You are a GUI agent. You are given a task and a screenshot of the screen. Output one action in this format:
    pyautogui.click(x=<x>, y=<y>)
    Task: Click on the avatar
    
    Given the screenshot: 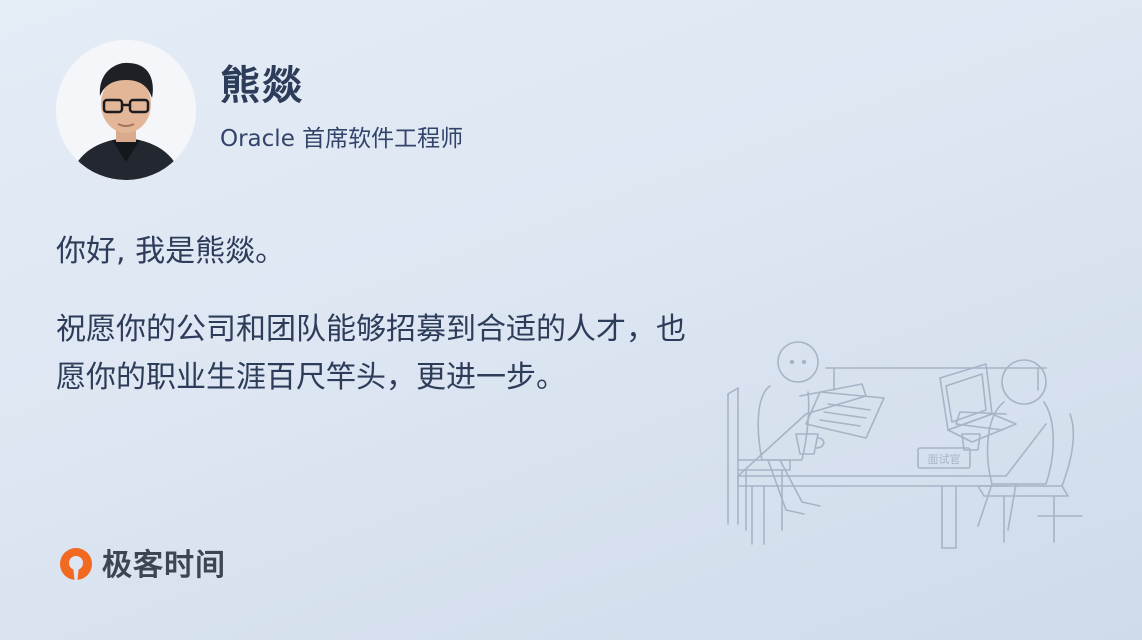 What is the action you would take?
    pyautogui.click(x=126, y=110)
    